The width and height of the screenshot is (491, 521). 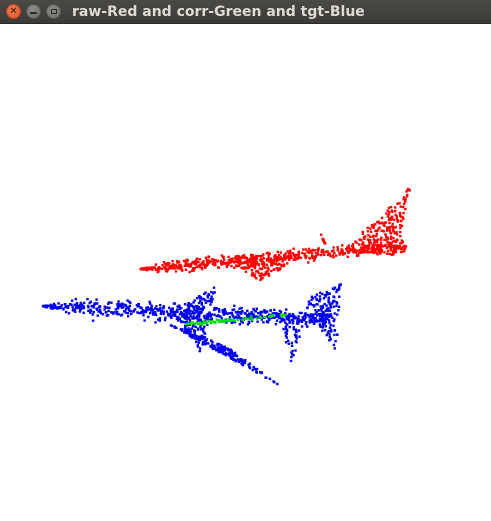 What do you see at coordinates (53, 11) in the screenshot?
I see `maximize-button` at bounding box center [53, 11].